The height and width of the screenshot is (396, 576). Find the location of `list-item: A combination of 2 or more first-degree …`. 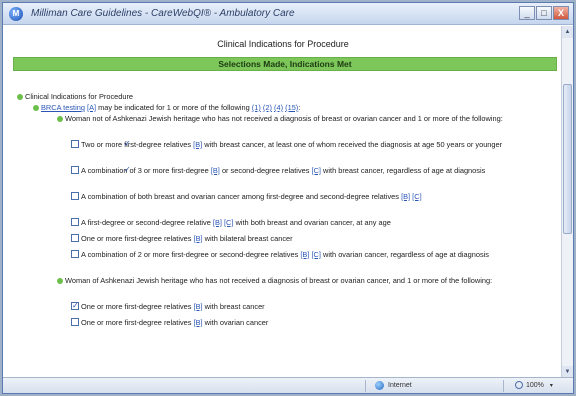

list-item: A combination of 2 or more first-degree … is located at coordinates (289, 254).